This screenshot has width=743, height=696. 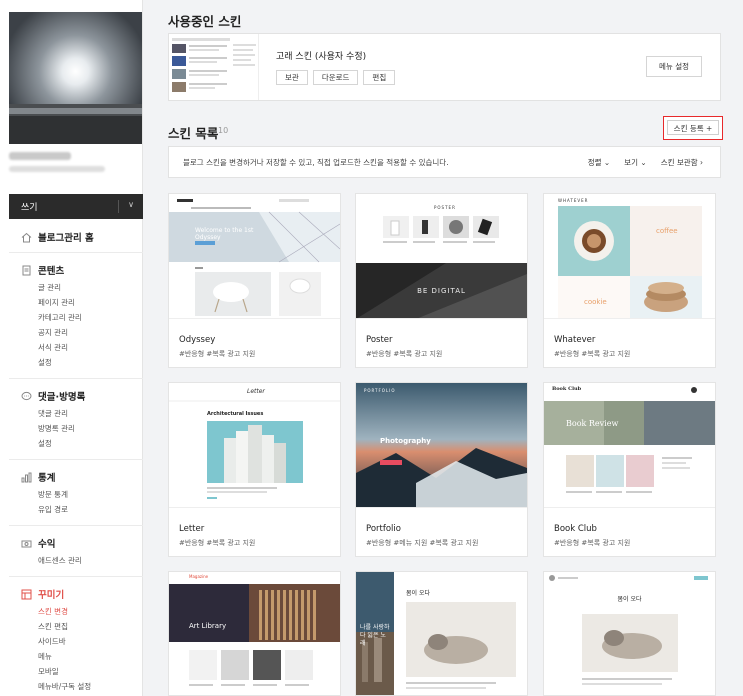 What do you see at coordinates (224, 234) in the screenshot?
I see `thumb-text: Welcome to the 1st Odyssey` at bounding box center [224, 234].